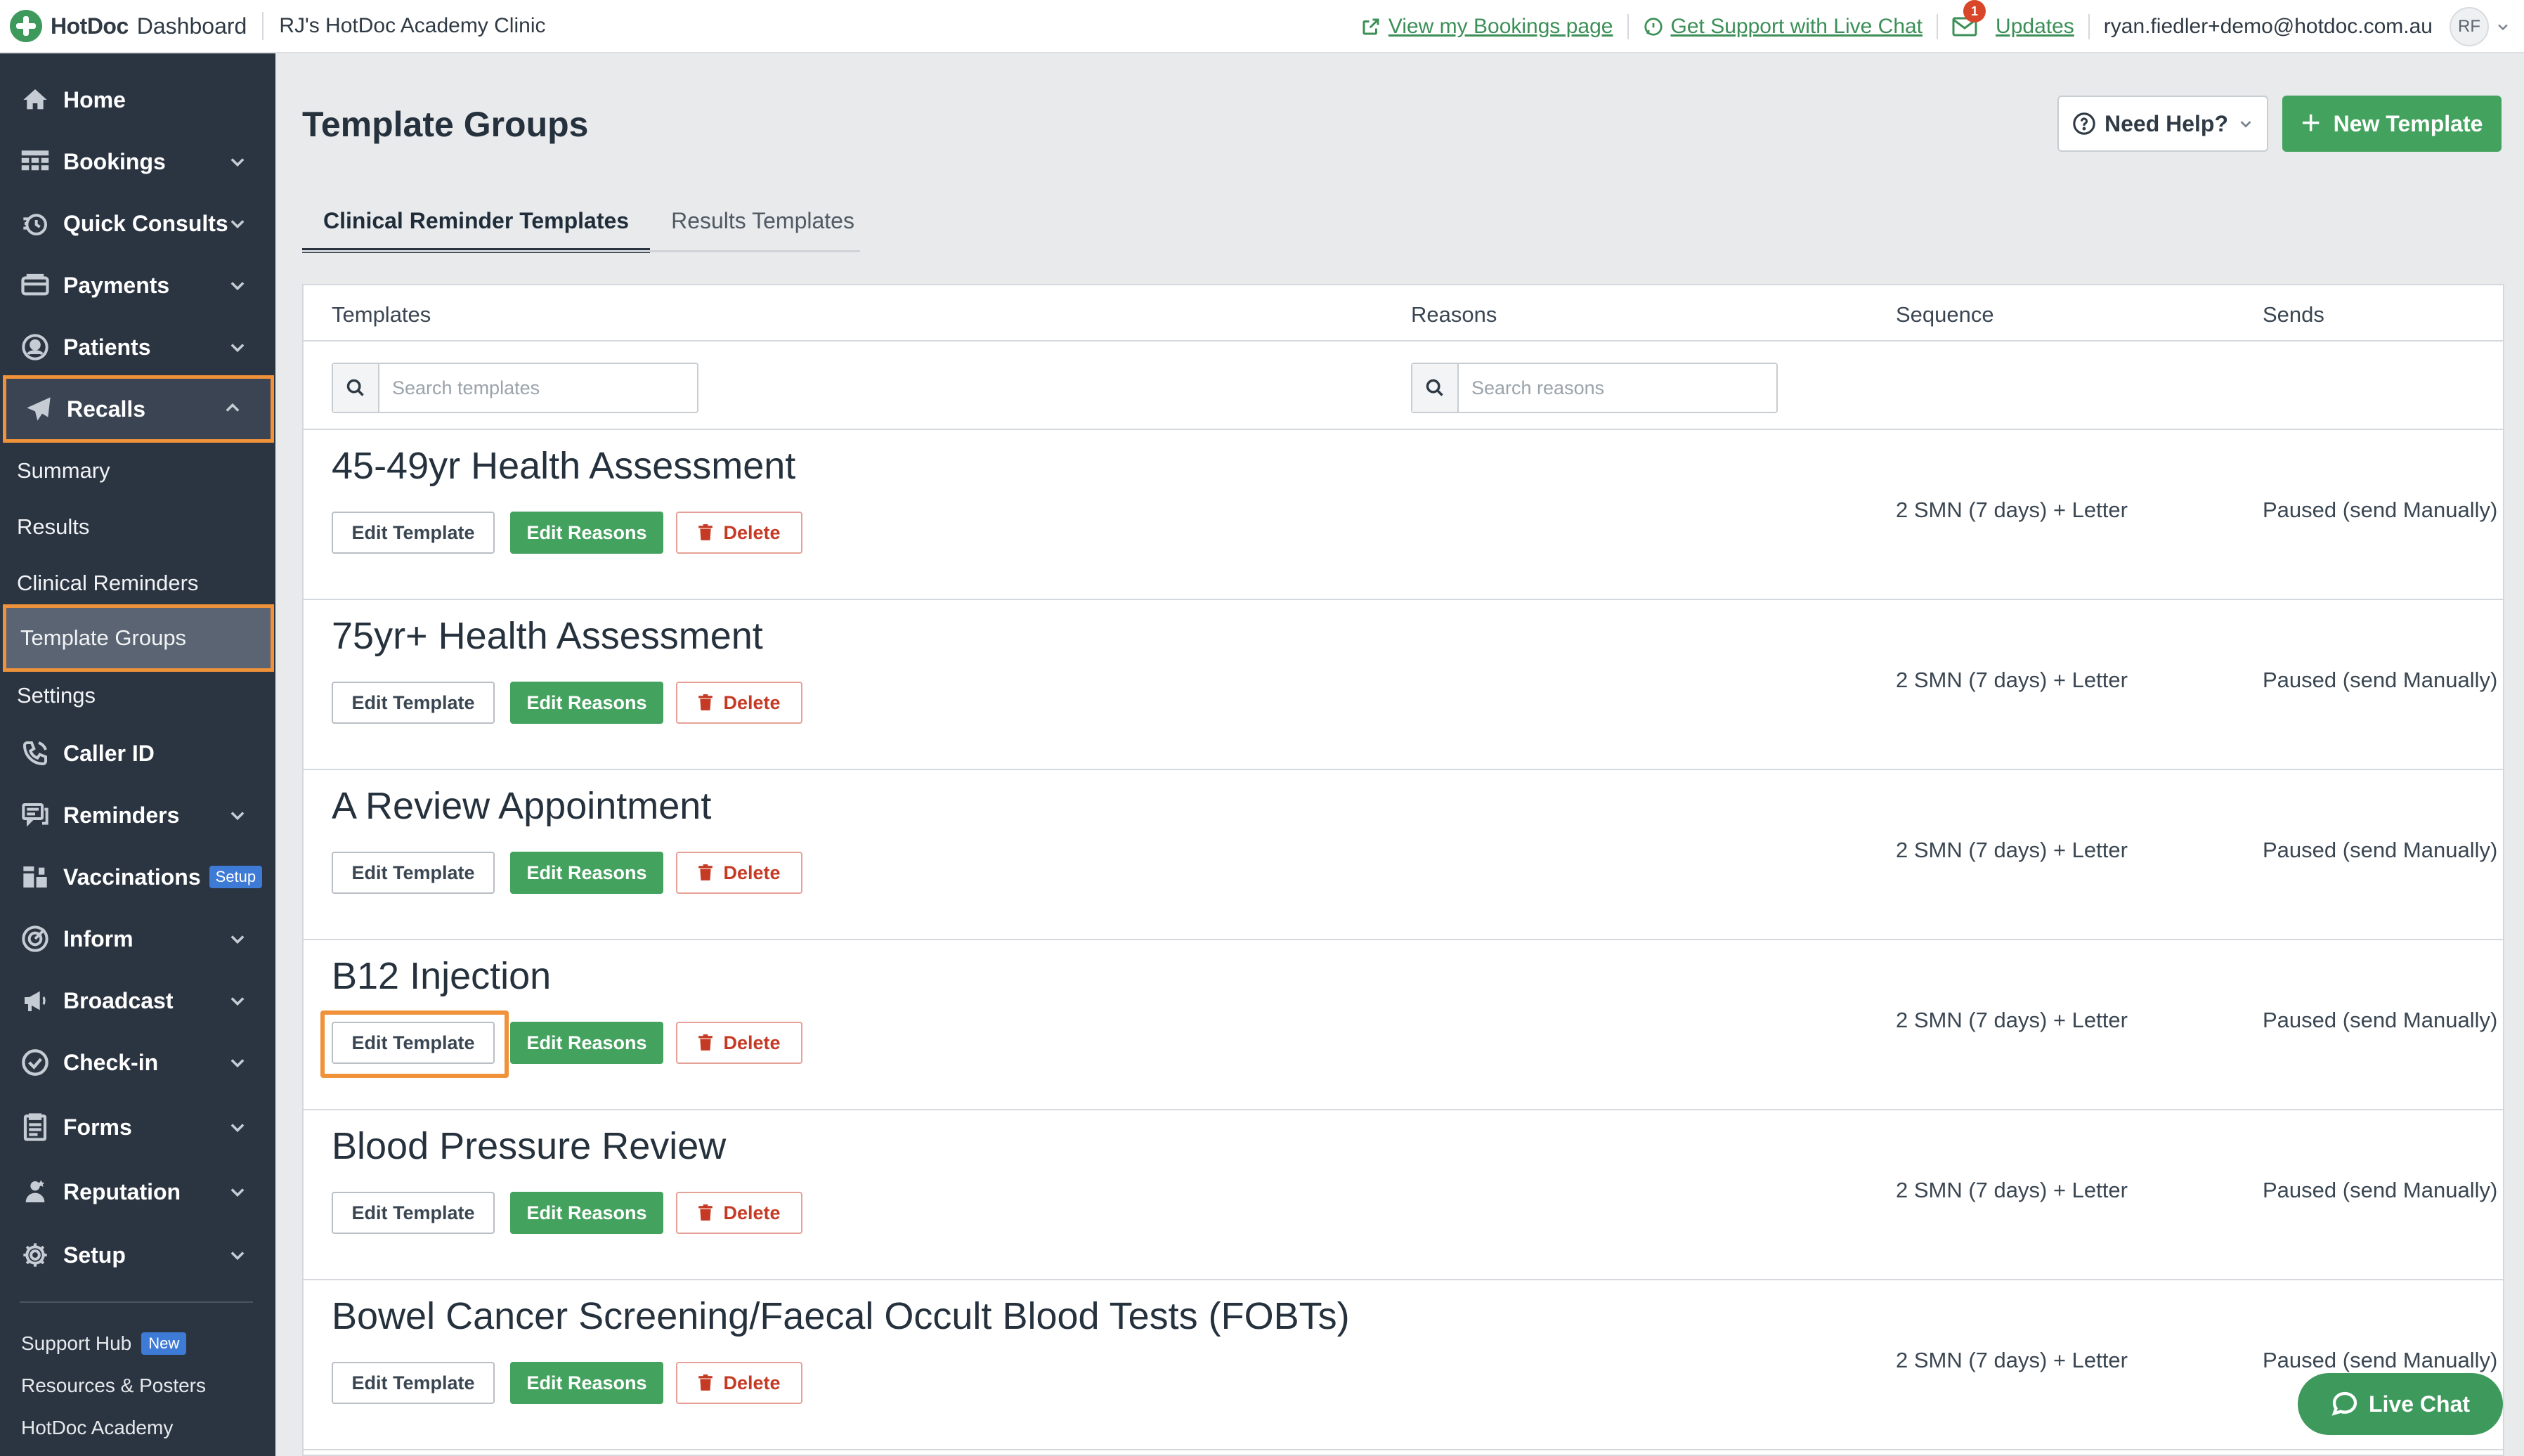 Image resolution: width=2524 pixels, height=1456 pixels. Describe the element at coordinates (76, 1343) in the screenshot. I see `support-hub-label: Support Hub` at that location.